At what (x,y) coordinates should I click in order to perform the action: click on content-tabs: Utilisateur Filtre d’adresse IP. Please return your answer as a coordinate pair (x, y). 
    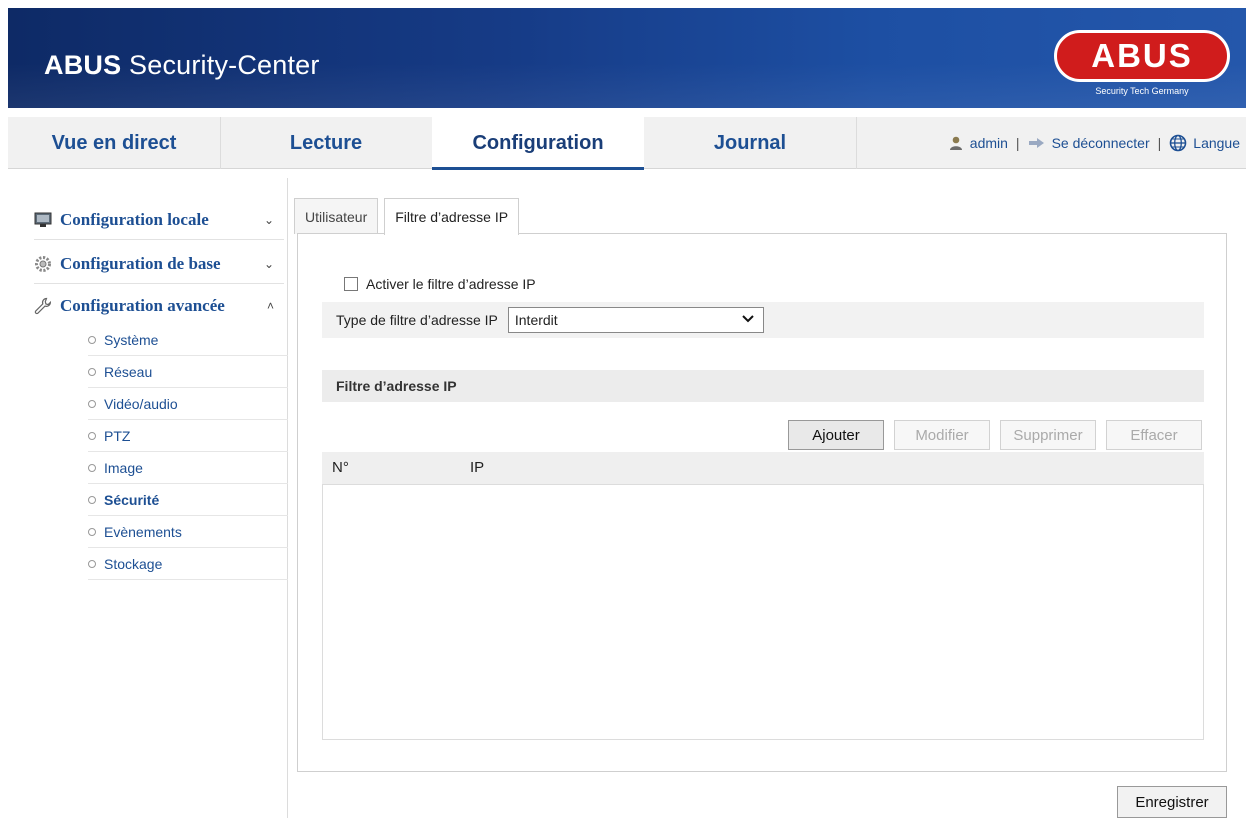
    Looking at the image, I should click on (409, 216).